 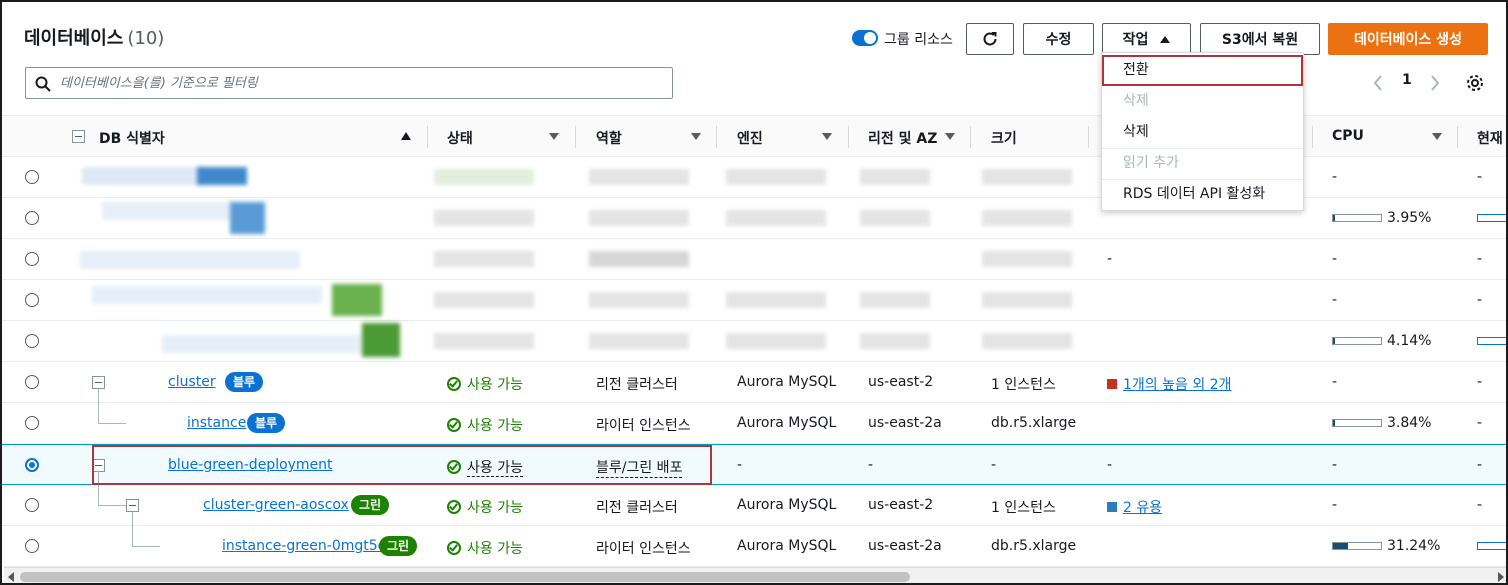 What do you see at coordinates (216, 423) in the screenshot?
I see `db-identifier-link: instance` at bounding box center [216, 423].